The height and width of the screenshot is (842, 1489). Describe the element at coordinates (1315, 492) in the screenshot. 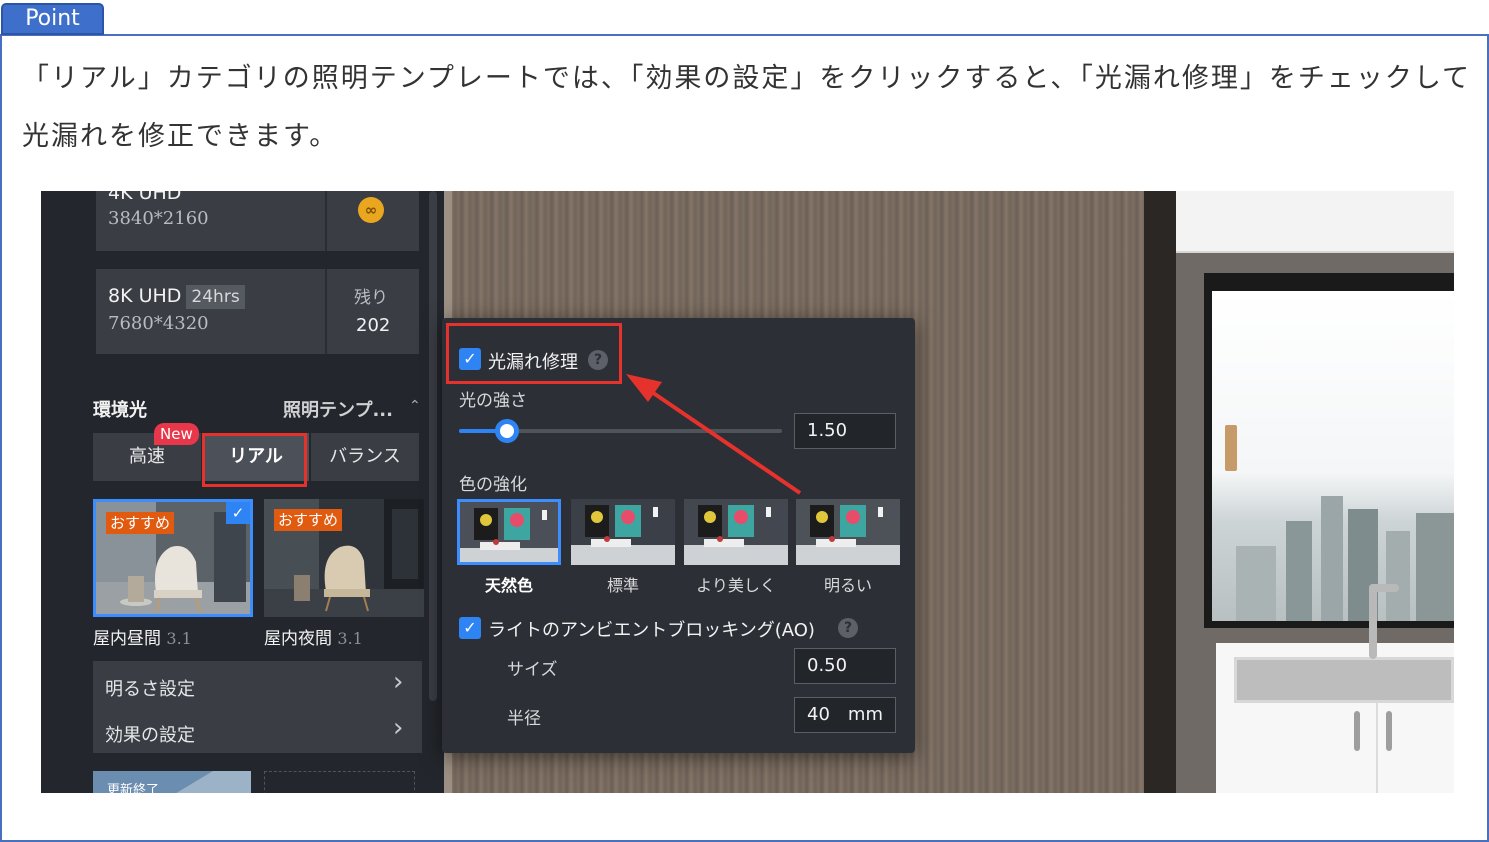

I see `kitchen-view` at that location.